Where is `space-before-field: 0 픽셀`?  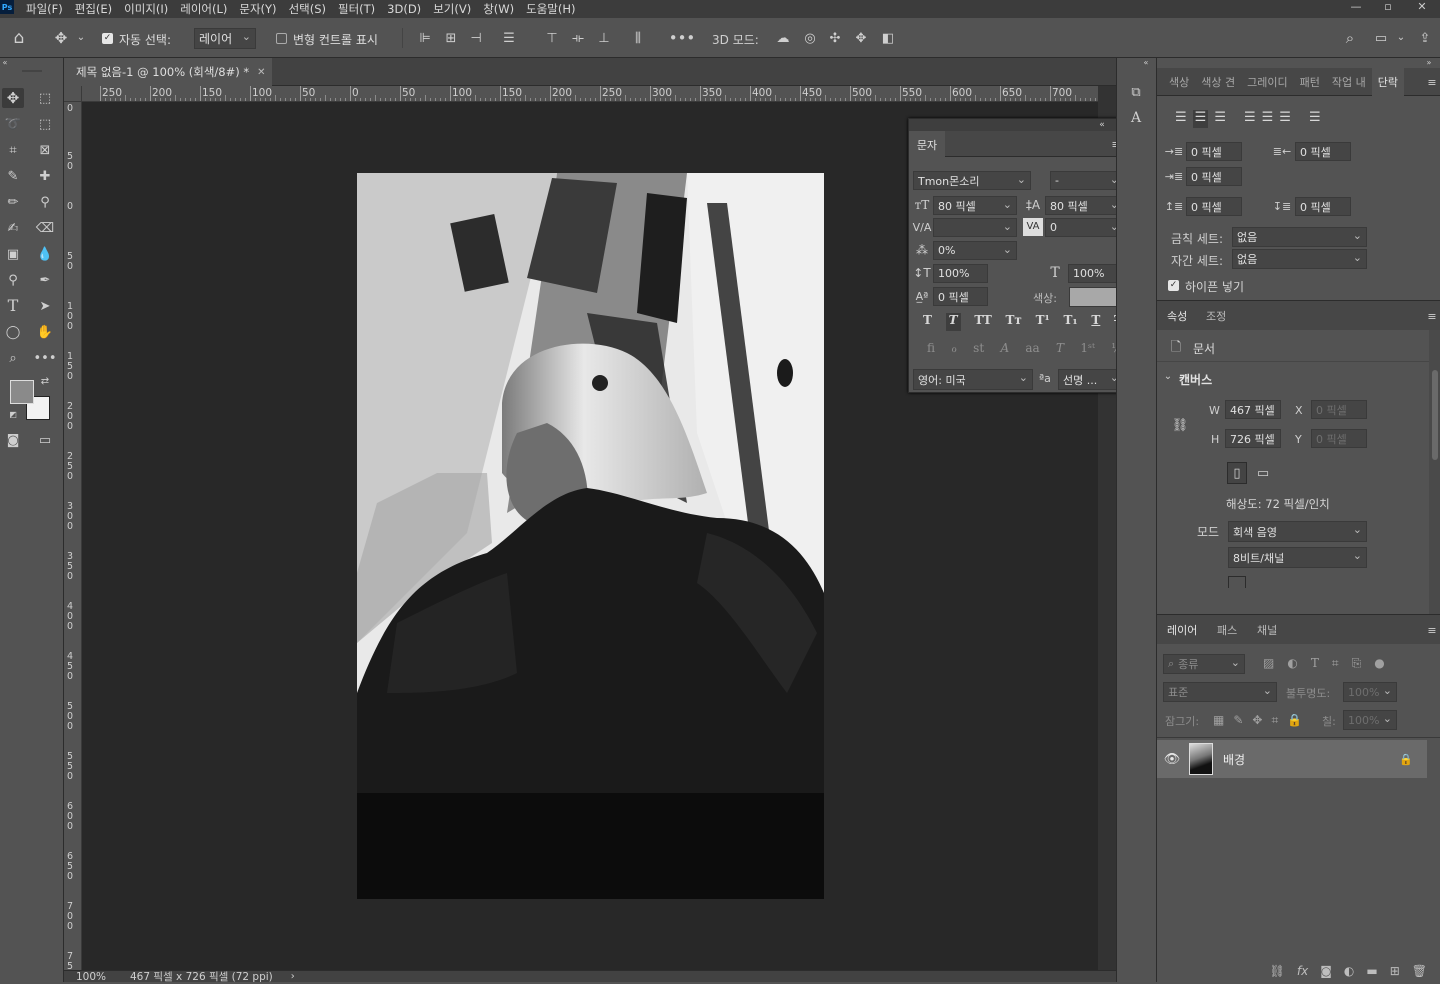 space-before-field: 0 픽셀 is located at coordinates (1214, 206).